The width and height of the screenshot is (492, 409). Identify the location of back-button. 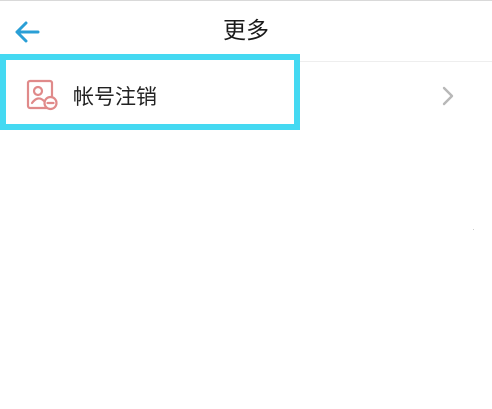
(27, 32).